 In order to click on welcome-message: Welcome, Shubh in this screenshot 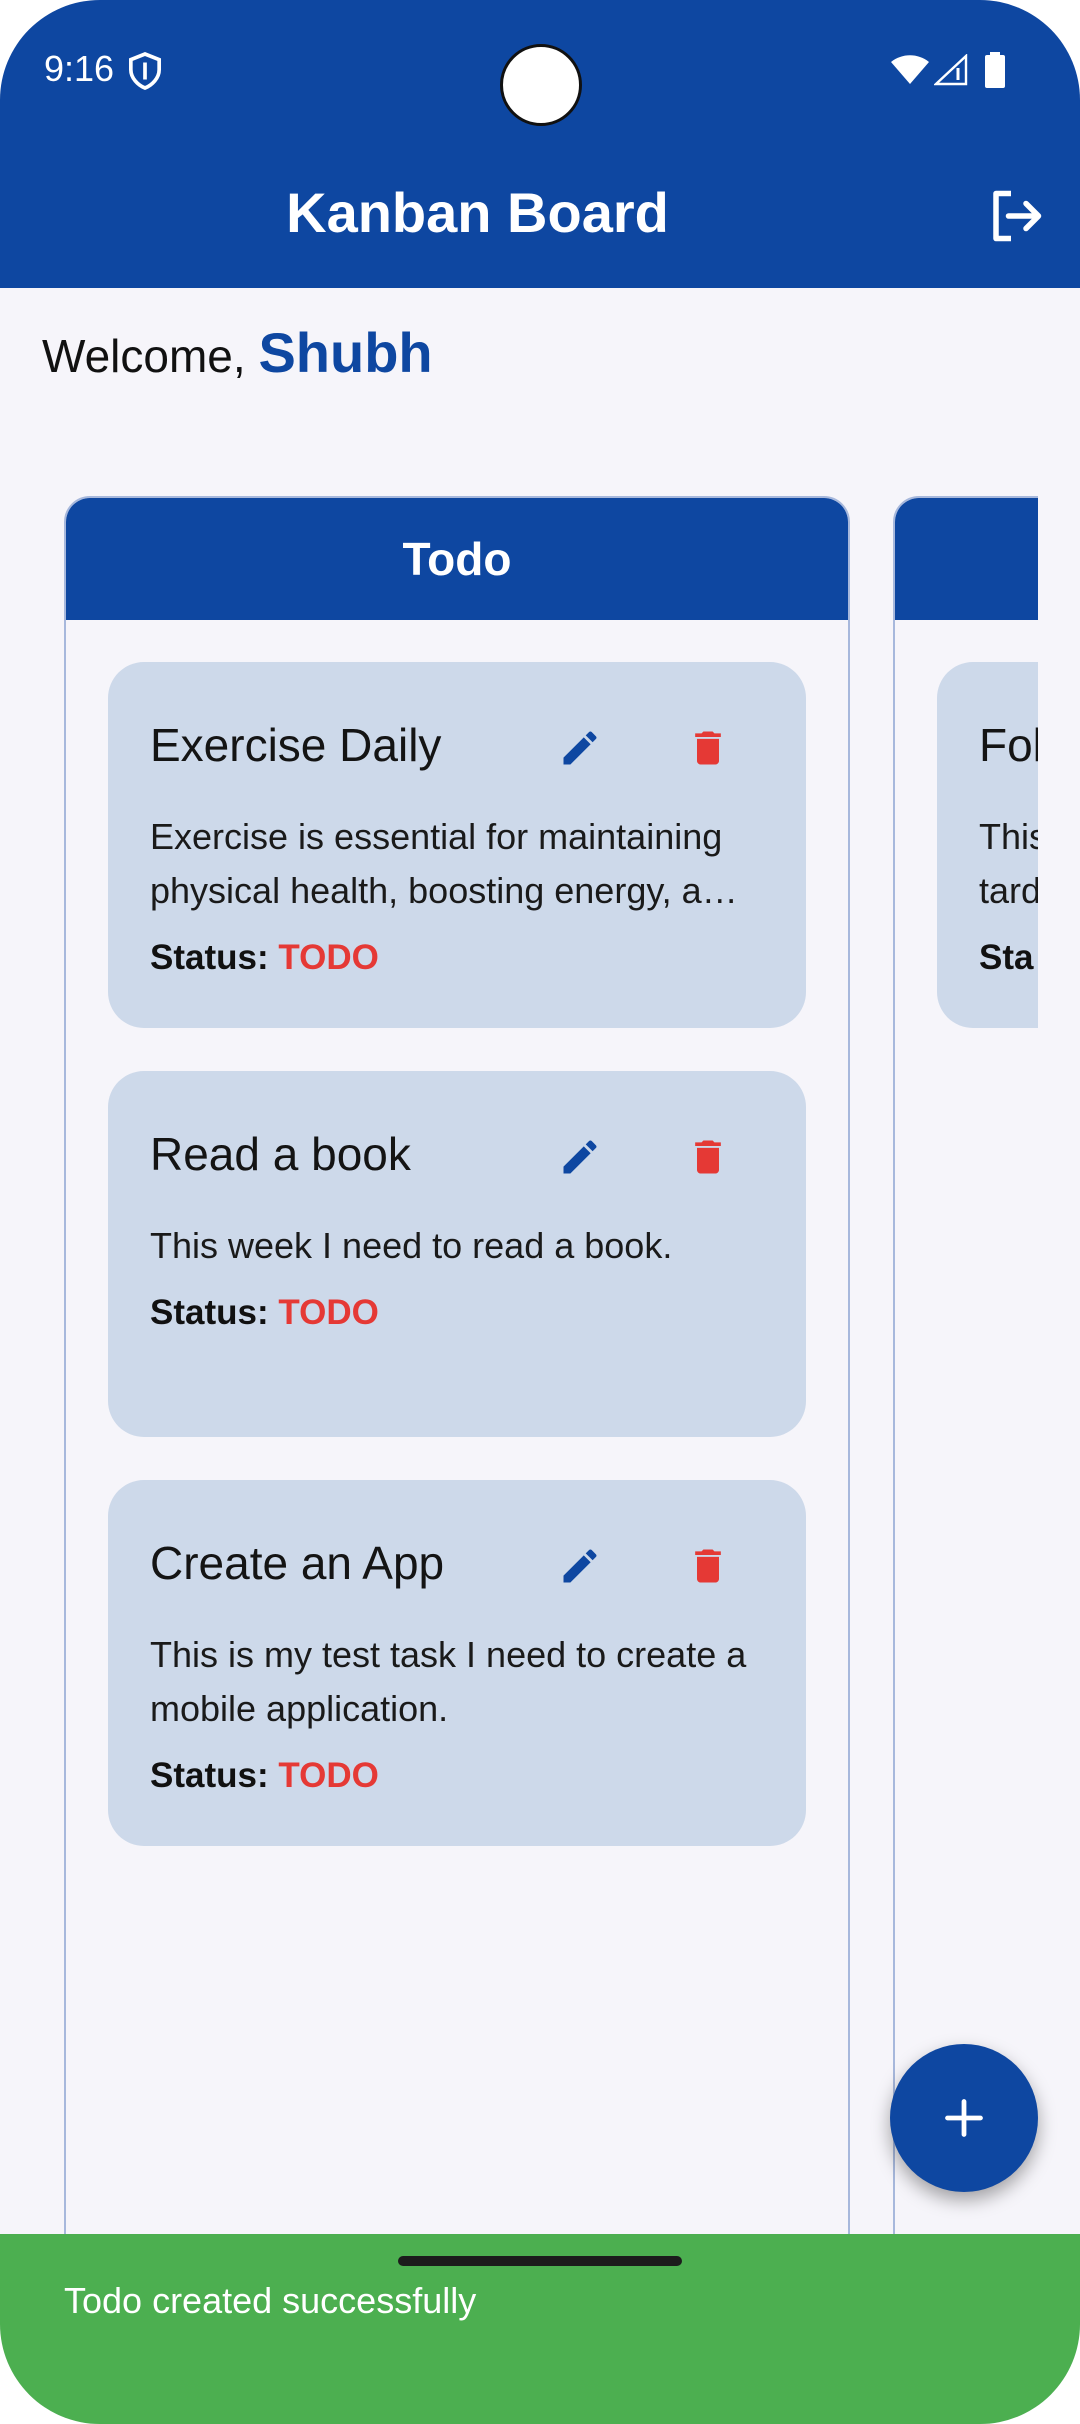, I will do `click(237, 352)`.